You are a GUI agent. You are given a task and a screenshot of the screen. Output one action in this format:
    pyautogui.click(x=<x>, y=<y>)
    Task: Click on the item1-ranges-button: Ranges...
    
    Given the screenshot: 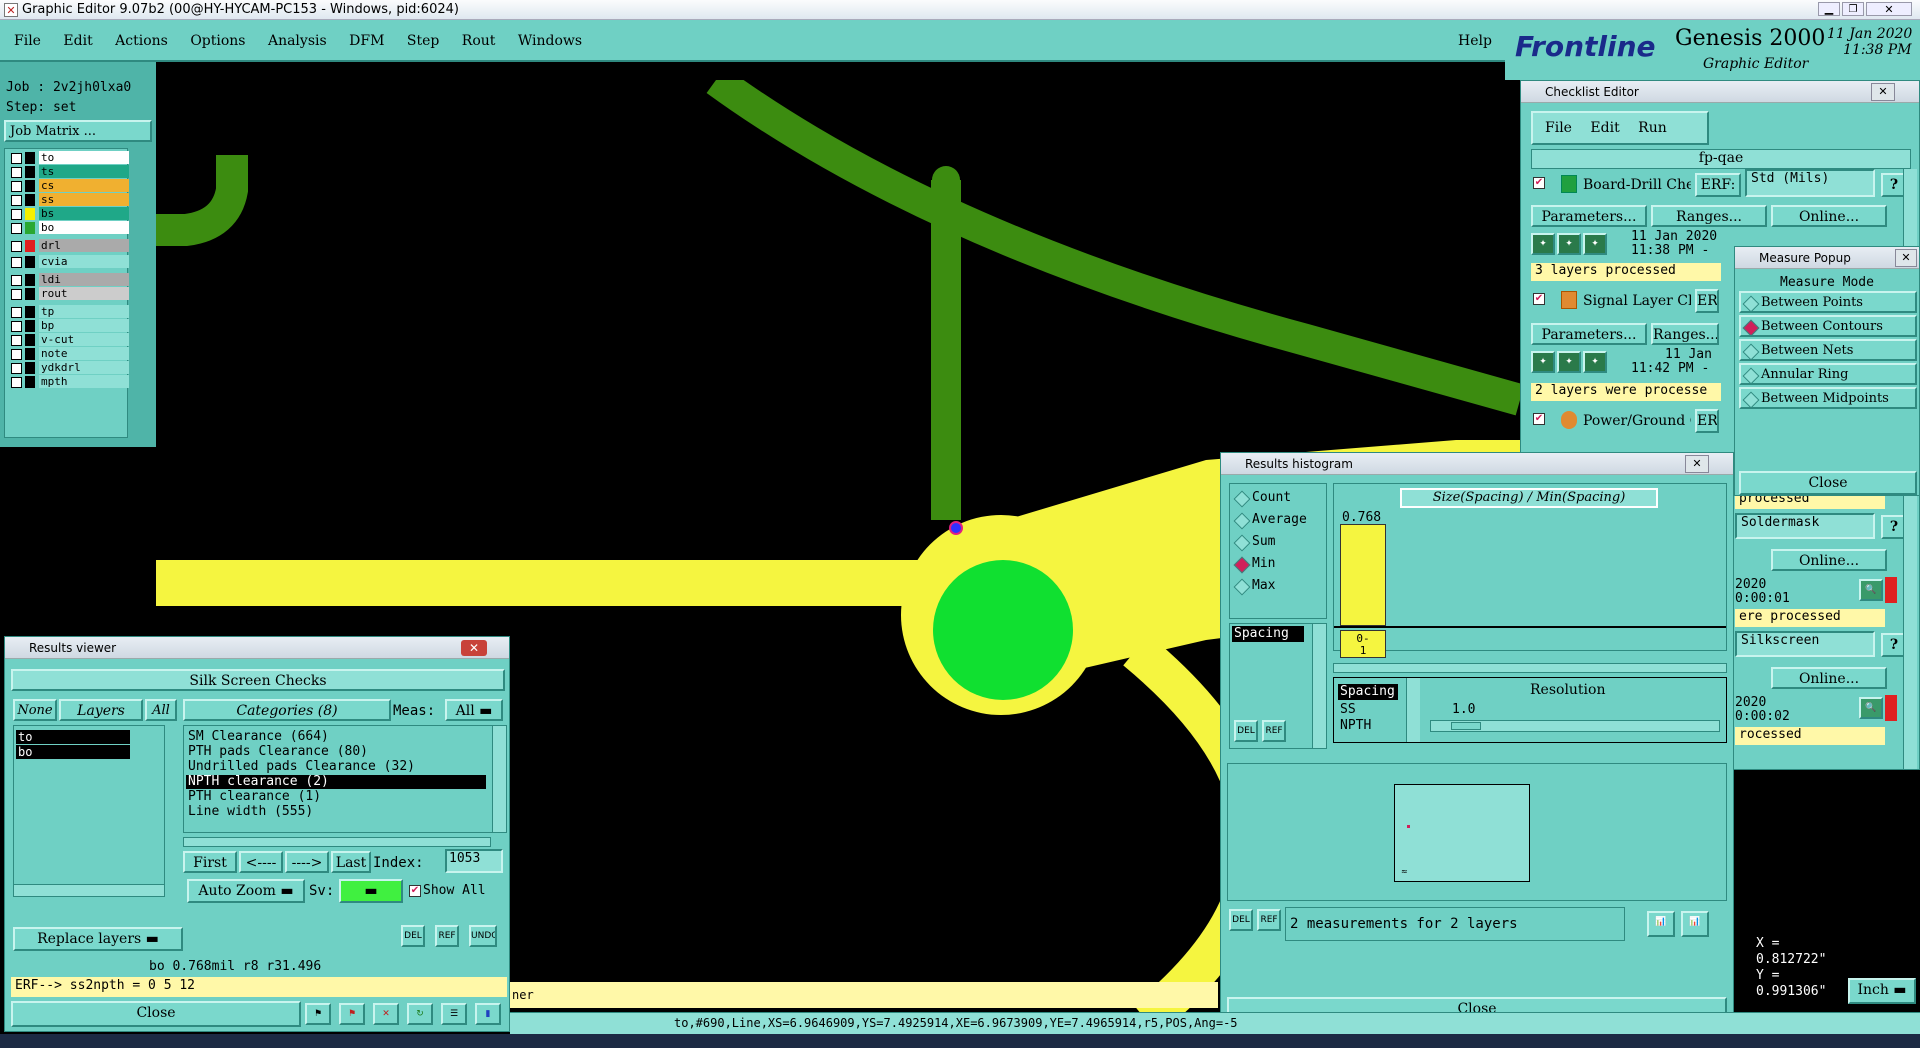 What is the action you would take?
    pyautogui.click(x=1709, y=216)
    